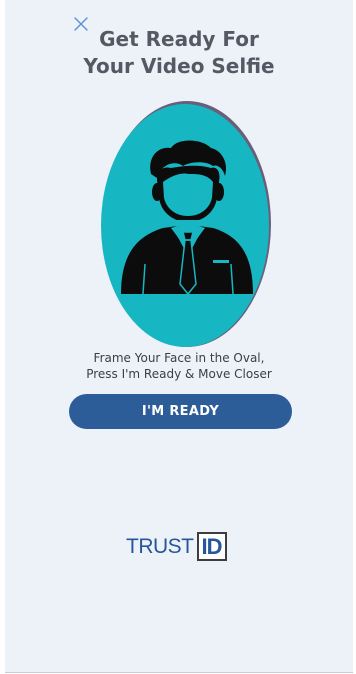  Describe the element at coordinates (180, 411) in the screenshot. I see `im-ready-button: I'M READY` at that location.